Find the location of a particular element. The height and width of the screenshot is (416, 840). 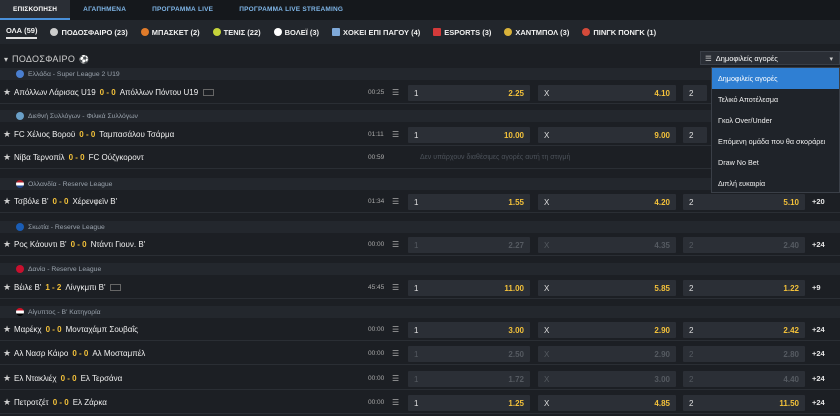

markets-dropdown: ☰ Δημοφιλείς αγορές ▾ is located at coordinates (770, 58).